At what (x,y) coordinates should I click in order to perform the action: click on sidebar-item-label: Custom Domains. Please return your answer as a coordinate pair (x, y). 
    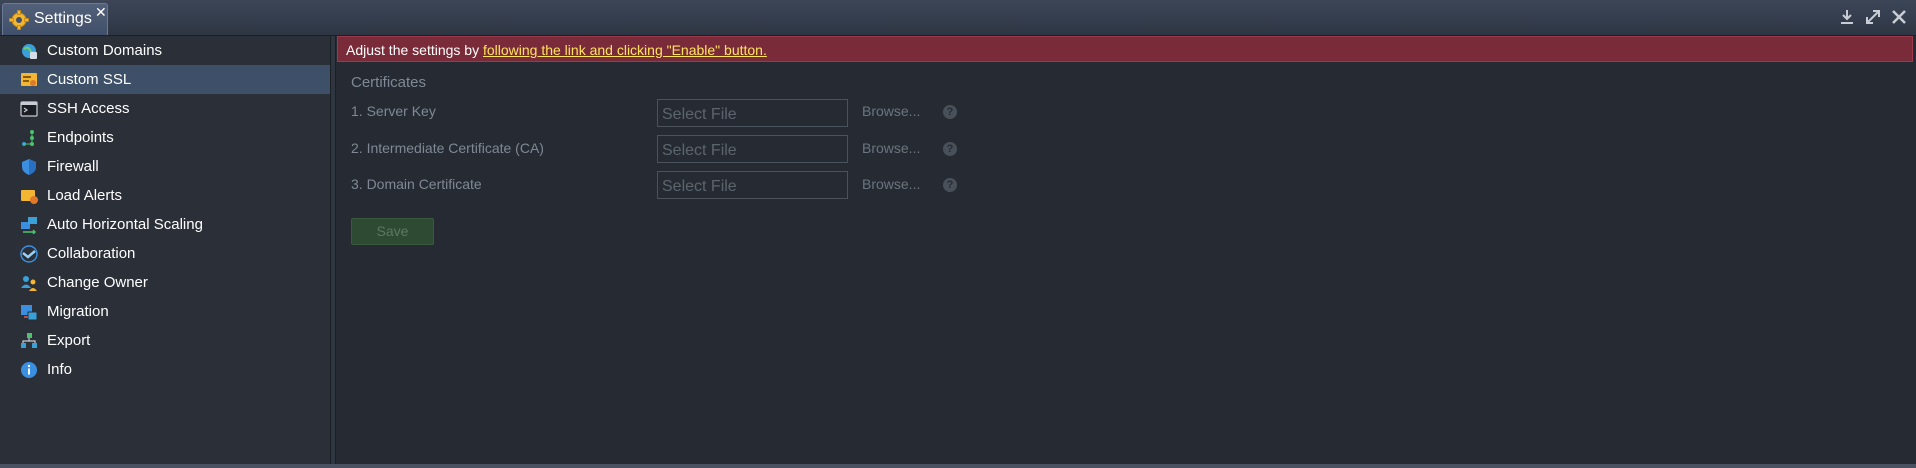
    Looking at the image, I should click on (105, 50).